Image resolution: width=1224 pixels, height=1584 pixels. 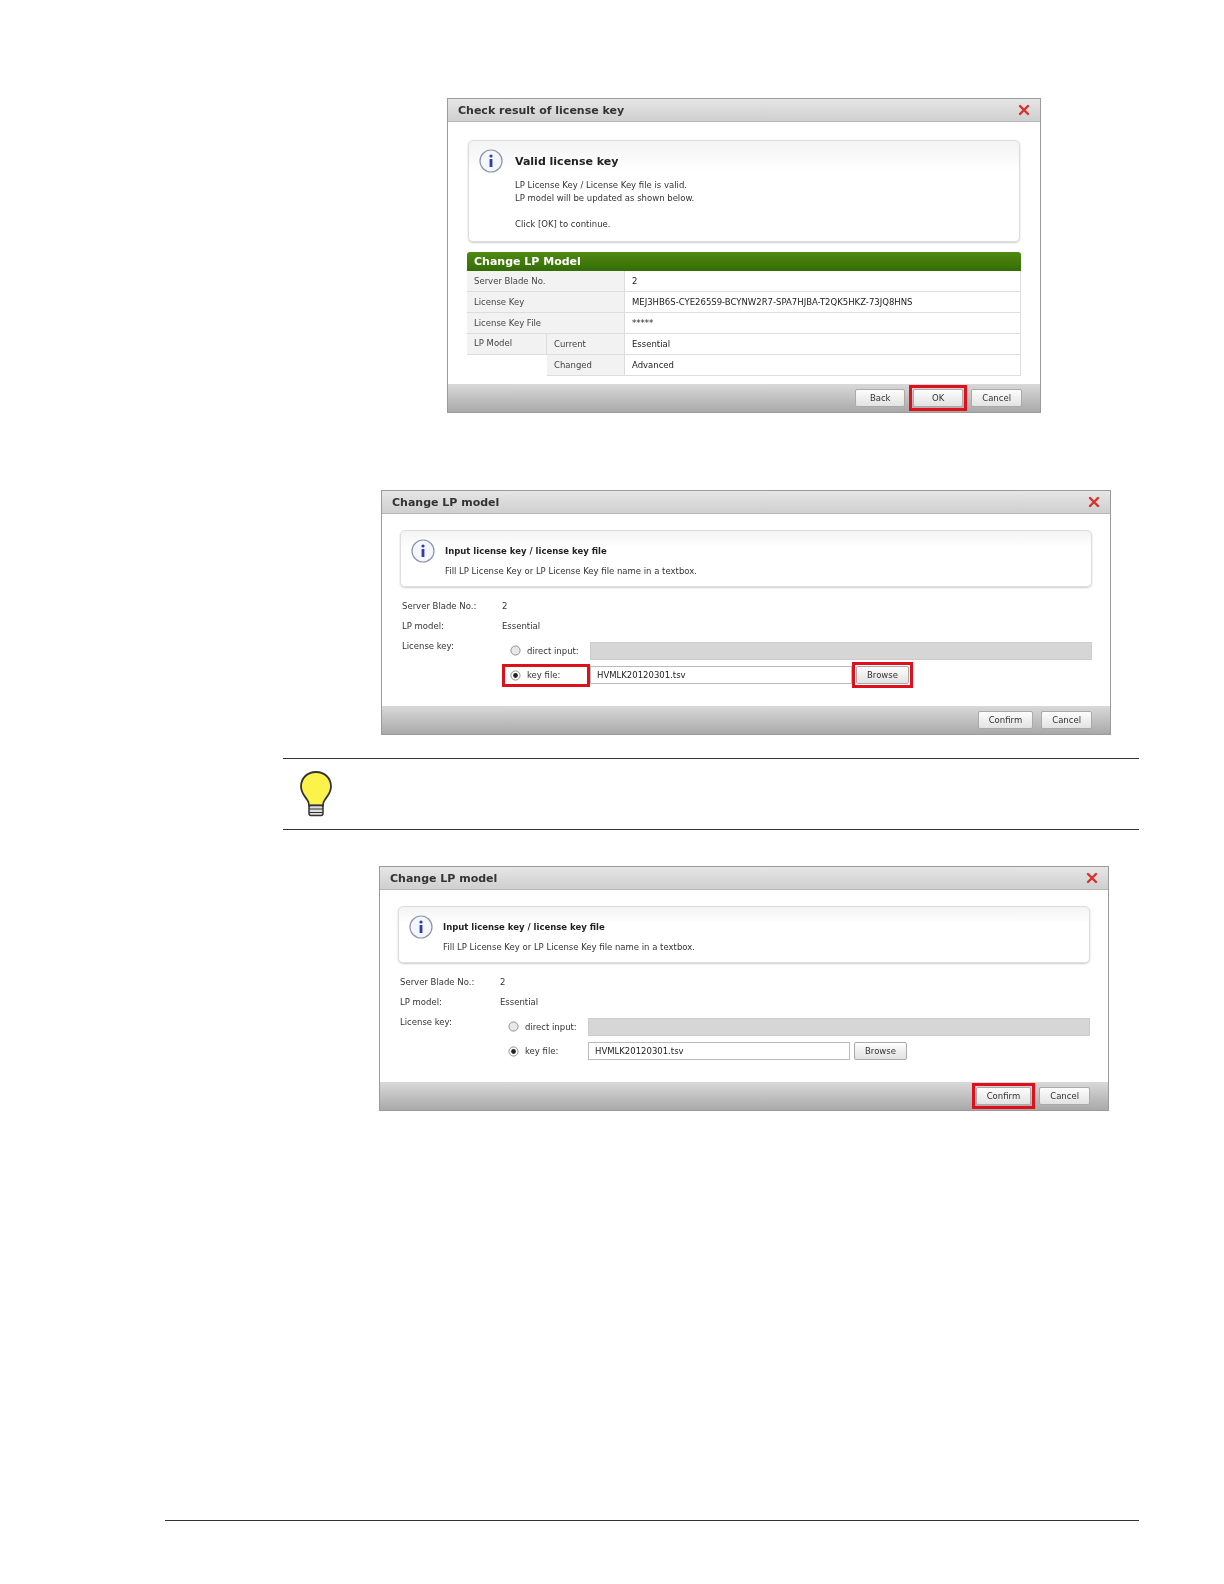 What do you see at coordinates (586, 344) in the screenshot?
I see `row-sublabel: Current` at bounding box center [586, 344].